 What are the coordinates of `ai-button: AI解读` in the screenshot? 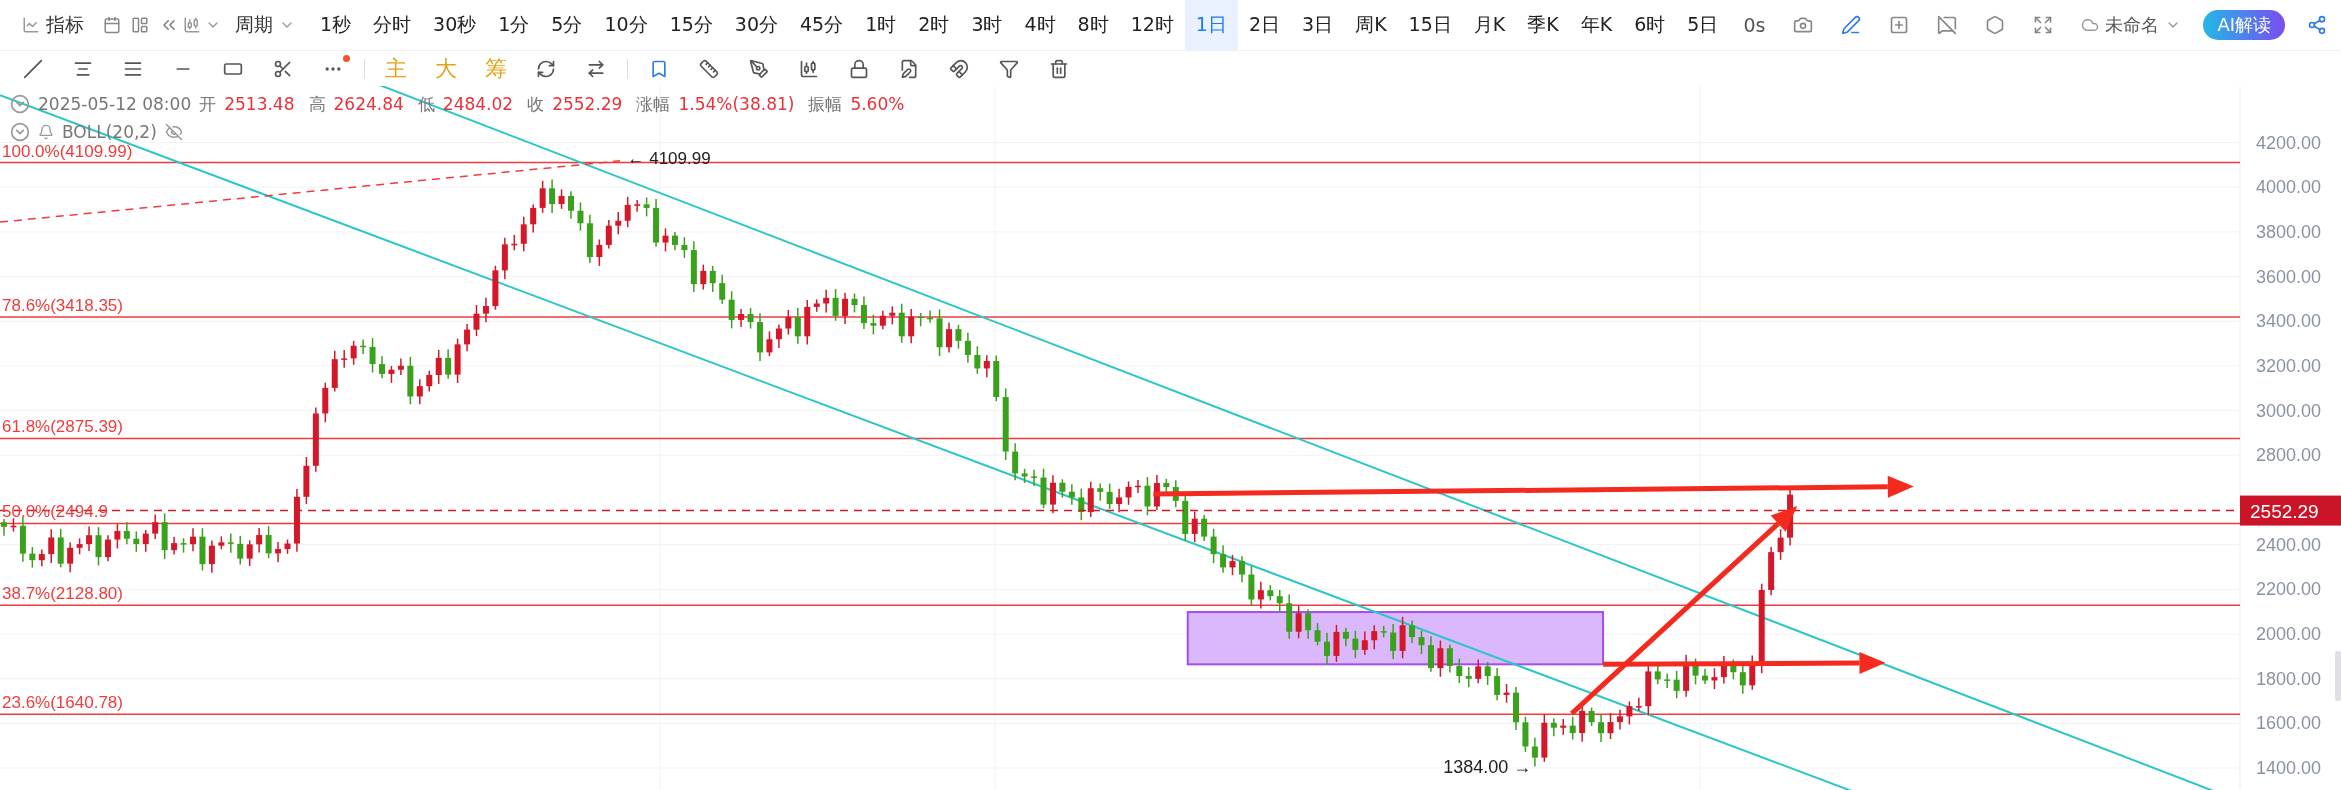 It's located at (2244, 25).